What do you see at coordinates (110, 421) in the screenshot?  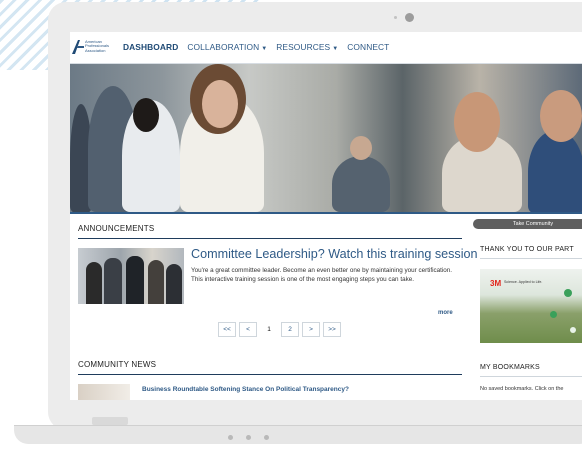 I see `laptop-hinge` at bounding box center [110, 421].